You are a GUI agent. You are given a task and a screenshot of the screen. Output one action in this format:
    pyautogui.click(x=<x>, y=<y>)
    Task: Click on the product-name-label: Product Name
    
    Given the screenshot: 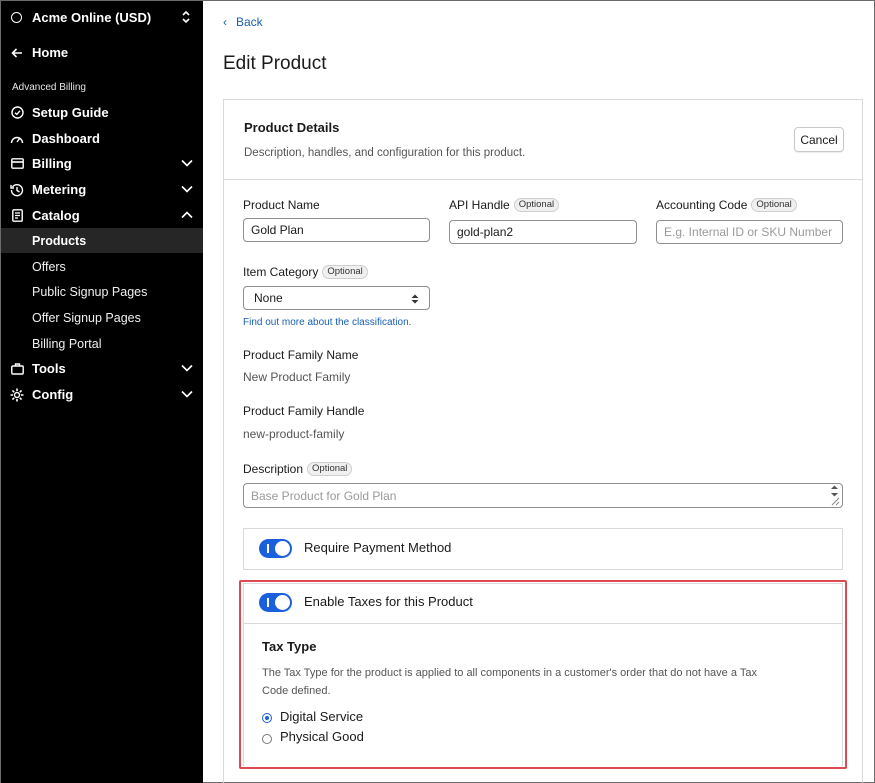 What is the action you would take?
    pyautogui.click(x=281, y=205)
    